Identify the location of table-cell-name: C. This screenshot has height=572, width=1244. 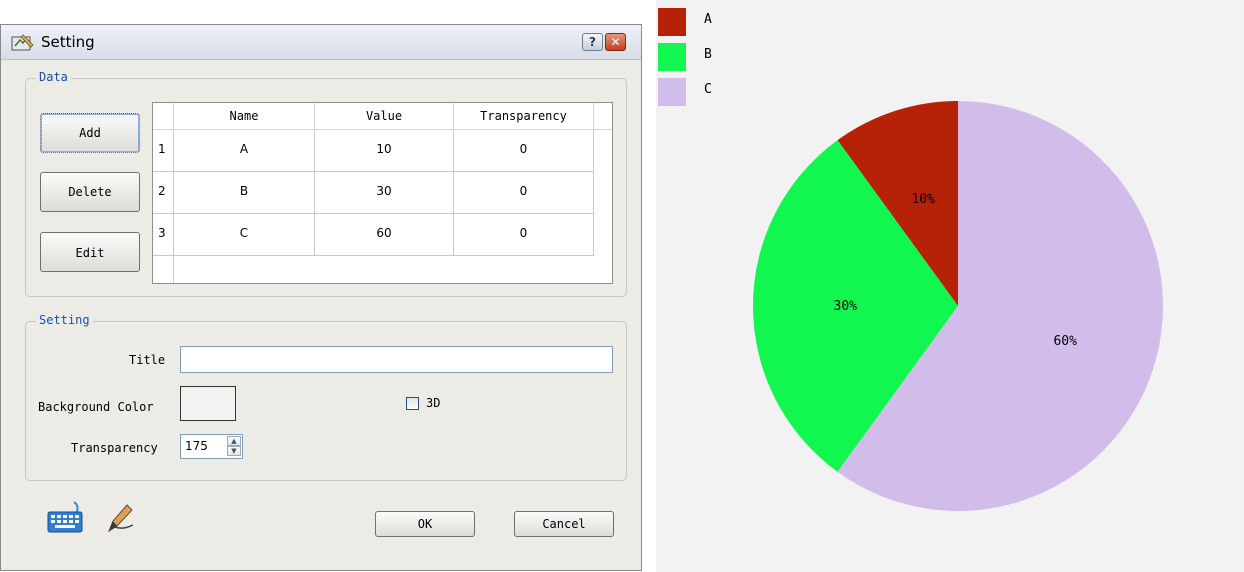
(244, 235).